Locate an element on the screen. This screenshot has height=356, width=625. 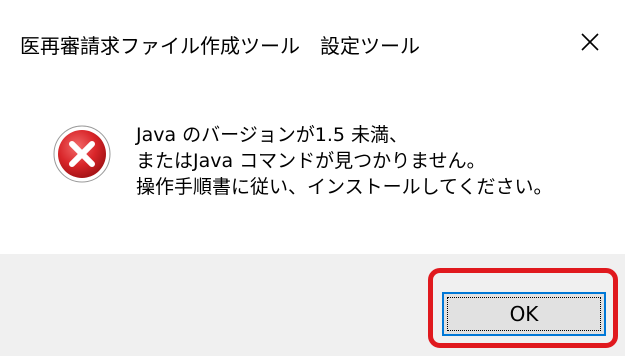
close-icon is located at coordinates (590, 42).